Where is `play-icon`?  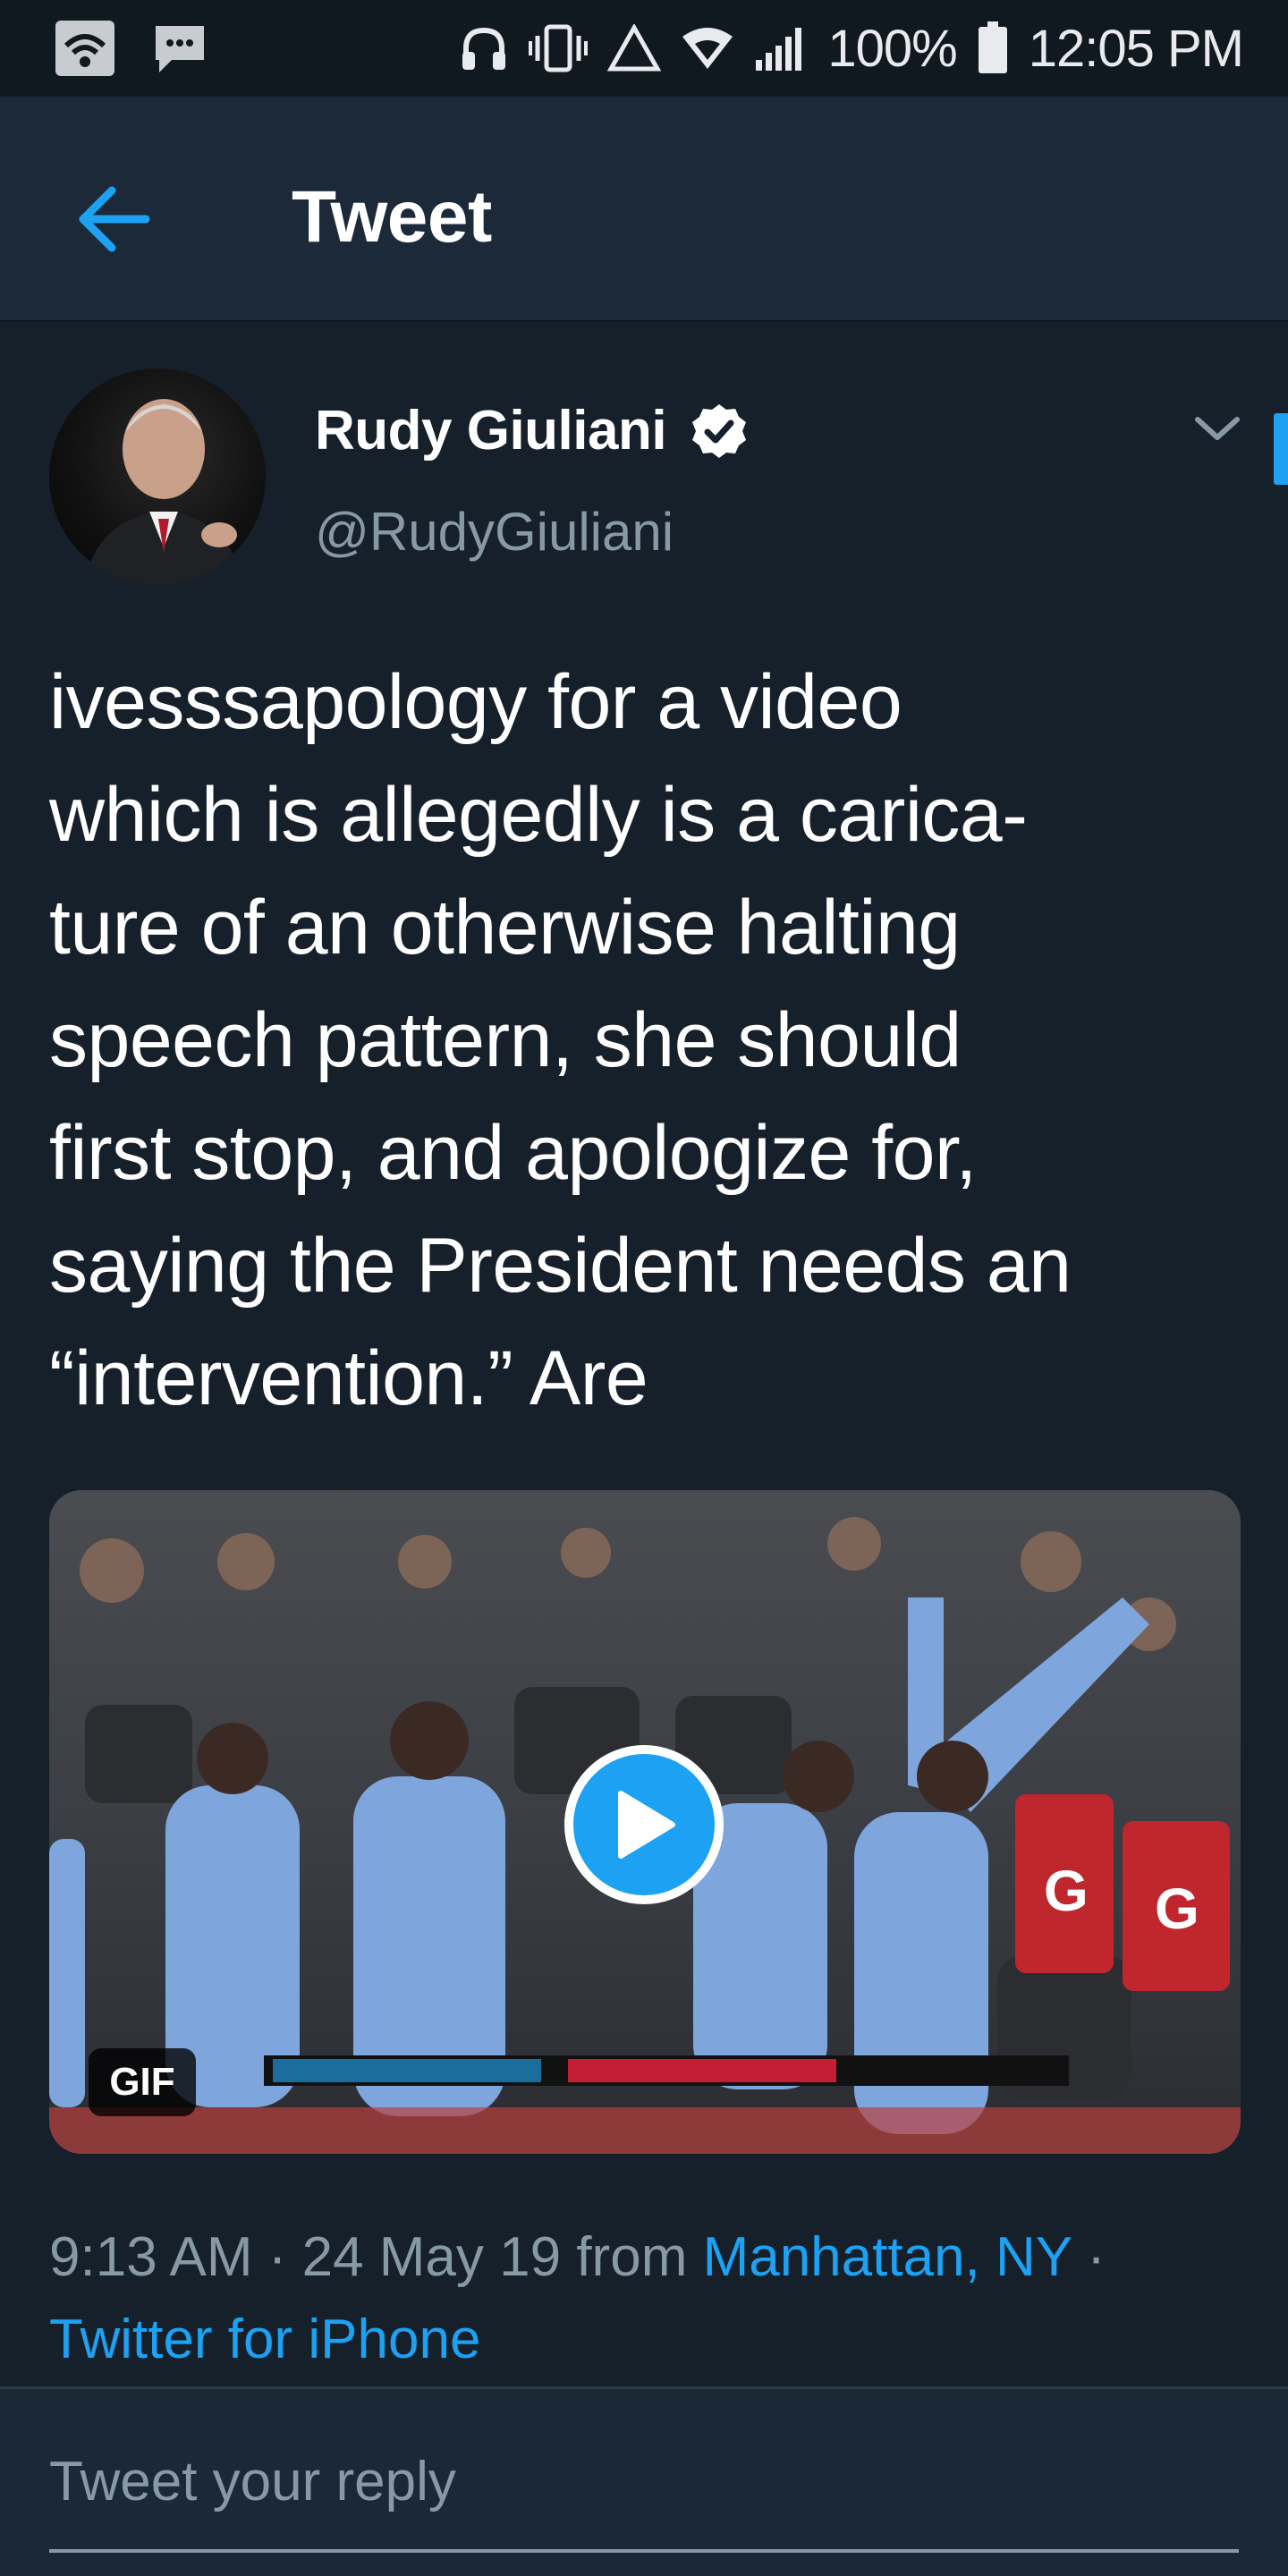 play-icon is located at coordinates (646, 1825).